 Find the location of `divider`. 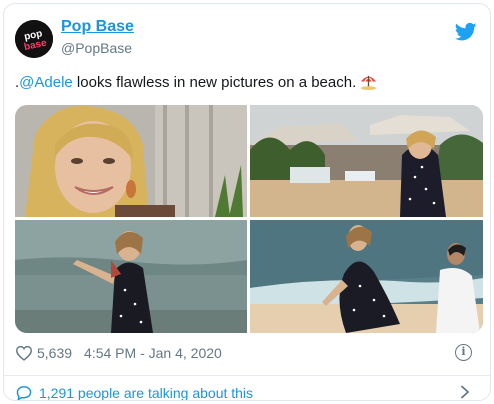

divider is located at coordinates (247, 375).